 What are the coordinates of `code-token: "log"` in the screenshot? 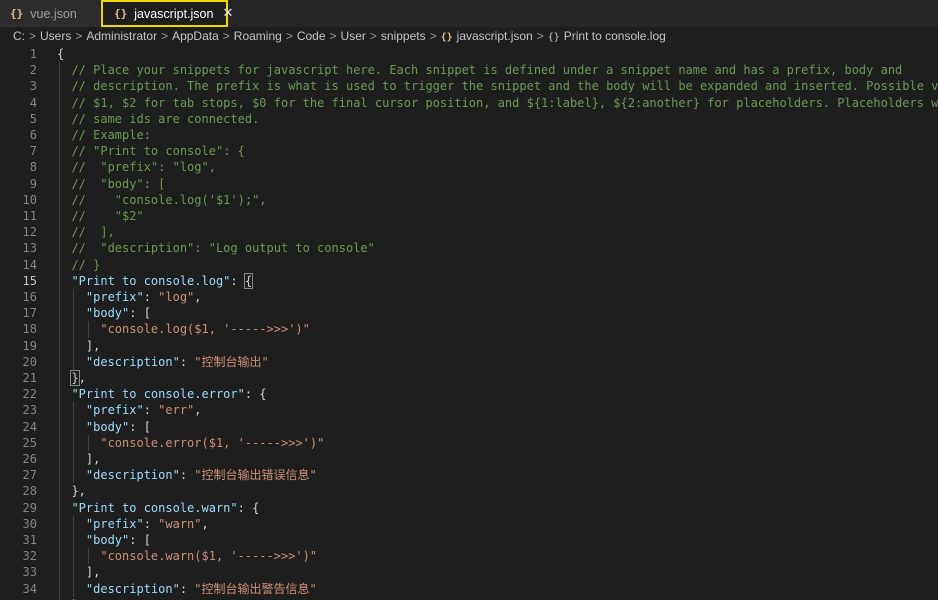 It's located at (176, 297).